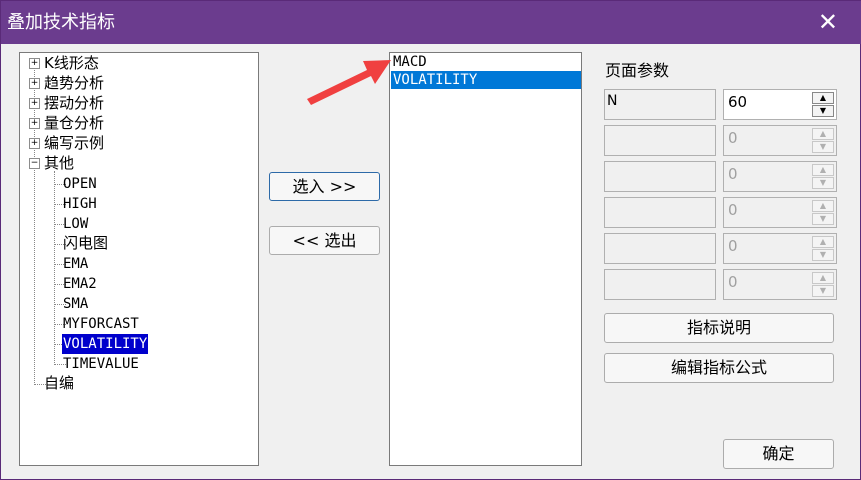 Image resolution: width=861 pixels, height=480 pixels. What do you see at coordinates (719, 368) in the screenshot?
I see `edit-formula-button: 编辑指标公式` at bounding box center [719, 368].